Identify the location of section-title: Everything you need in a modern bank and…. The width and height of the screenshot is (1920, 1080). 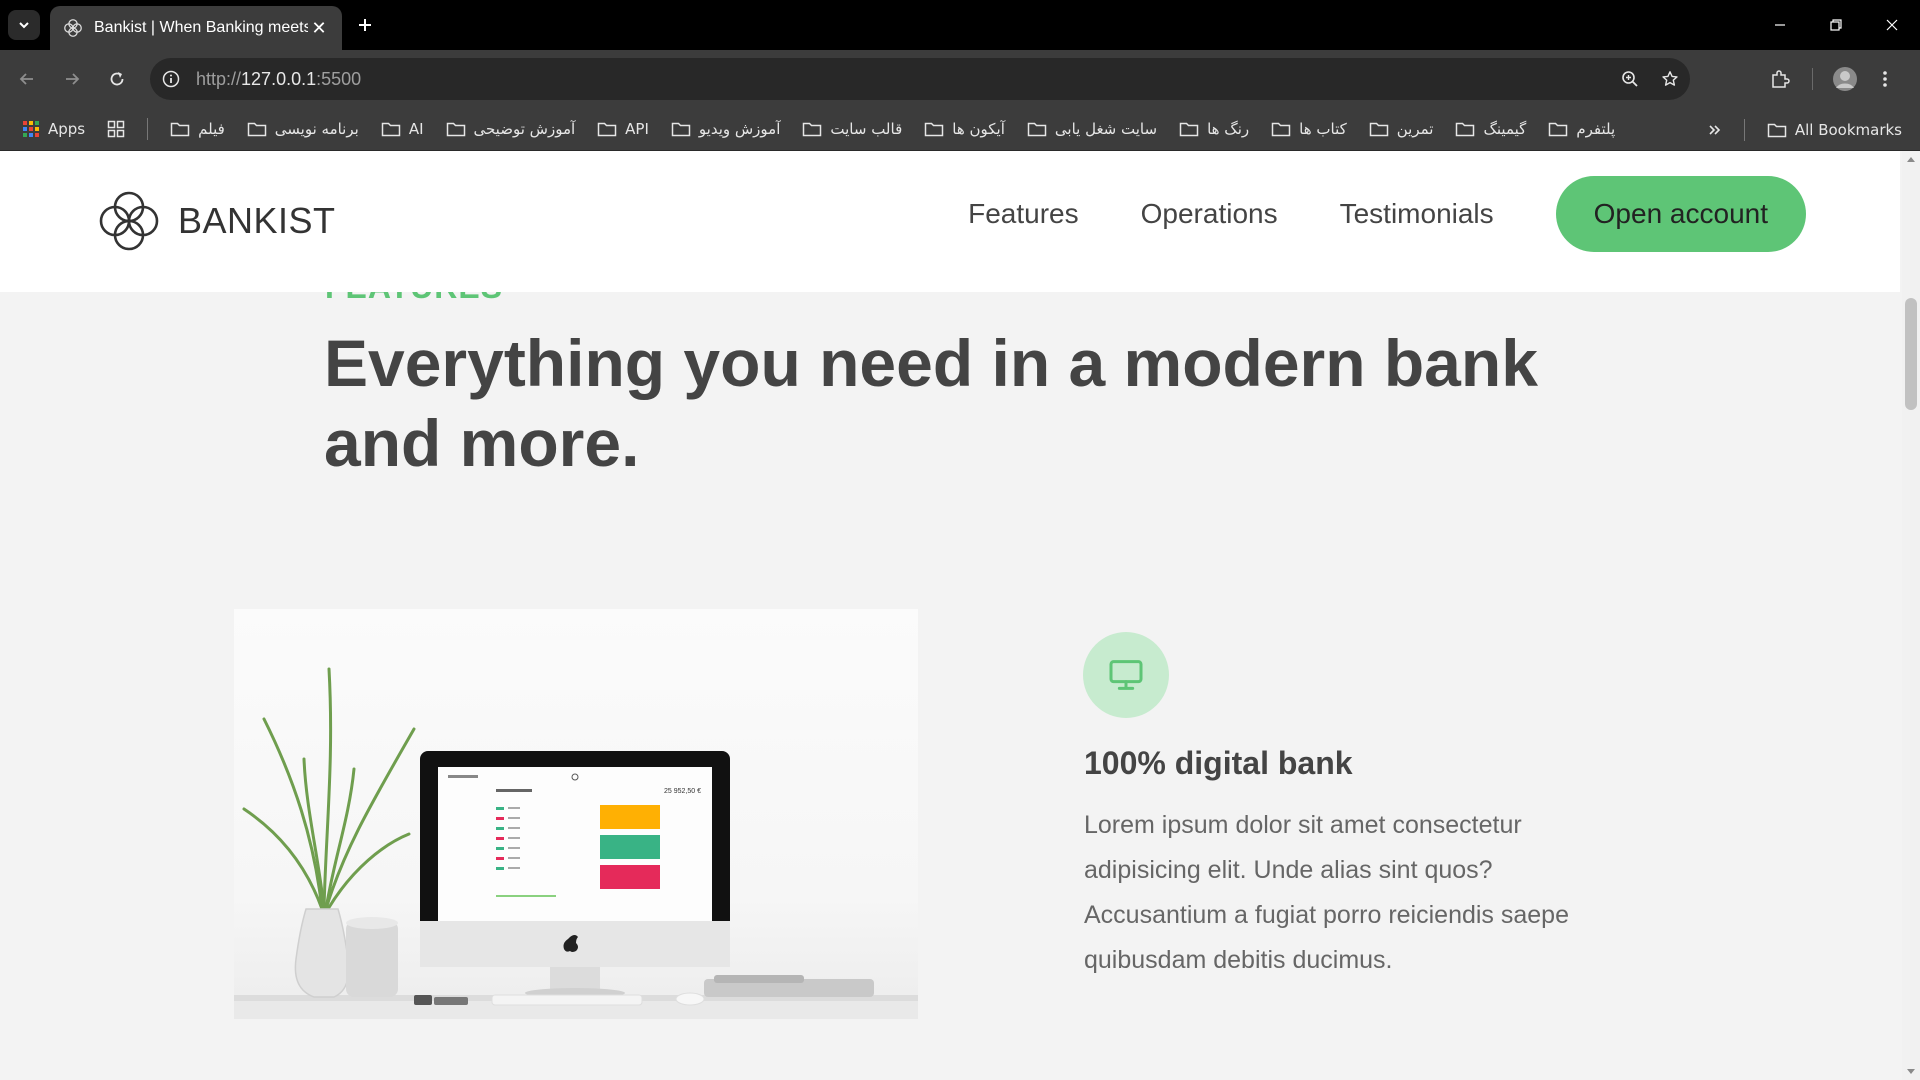
(931, 403).